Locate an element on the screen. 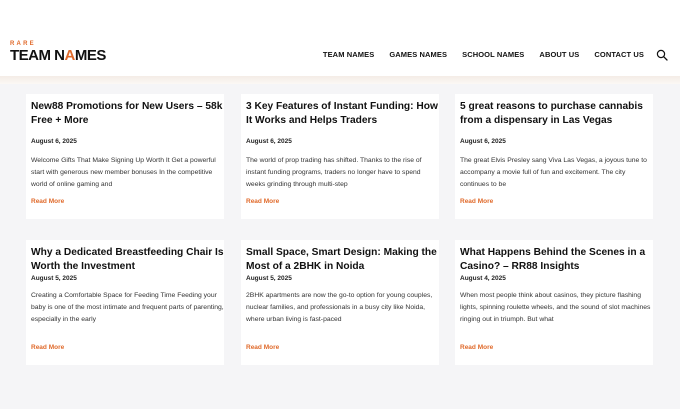 This screenshot has width=680, height=409. search-icon is located at coordinates (662, 55).